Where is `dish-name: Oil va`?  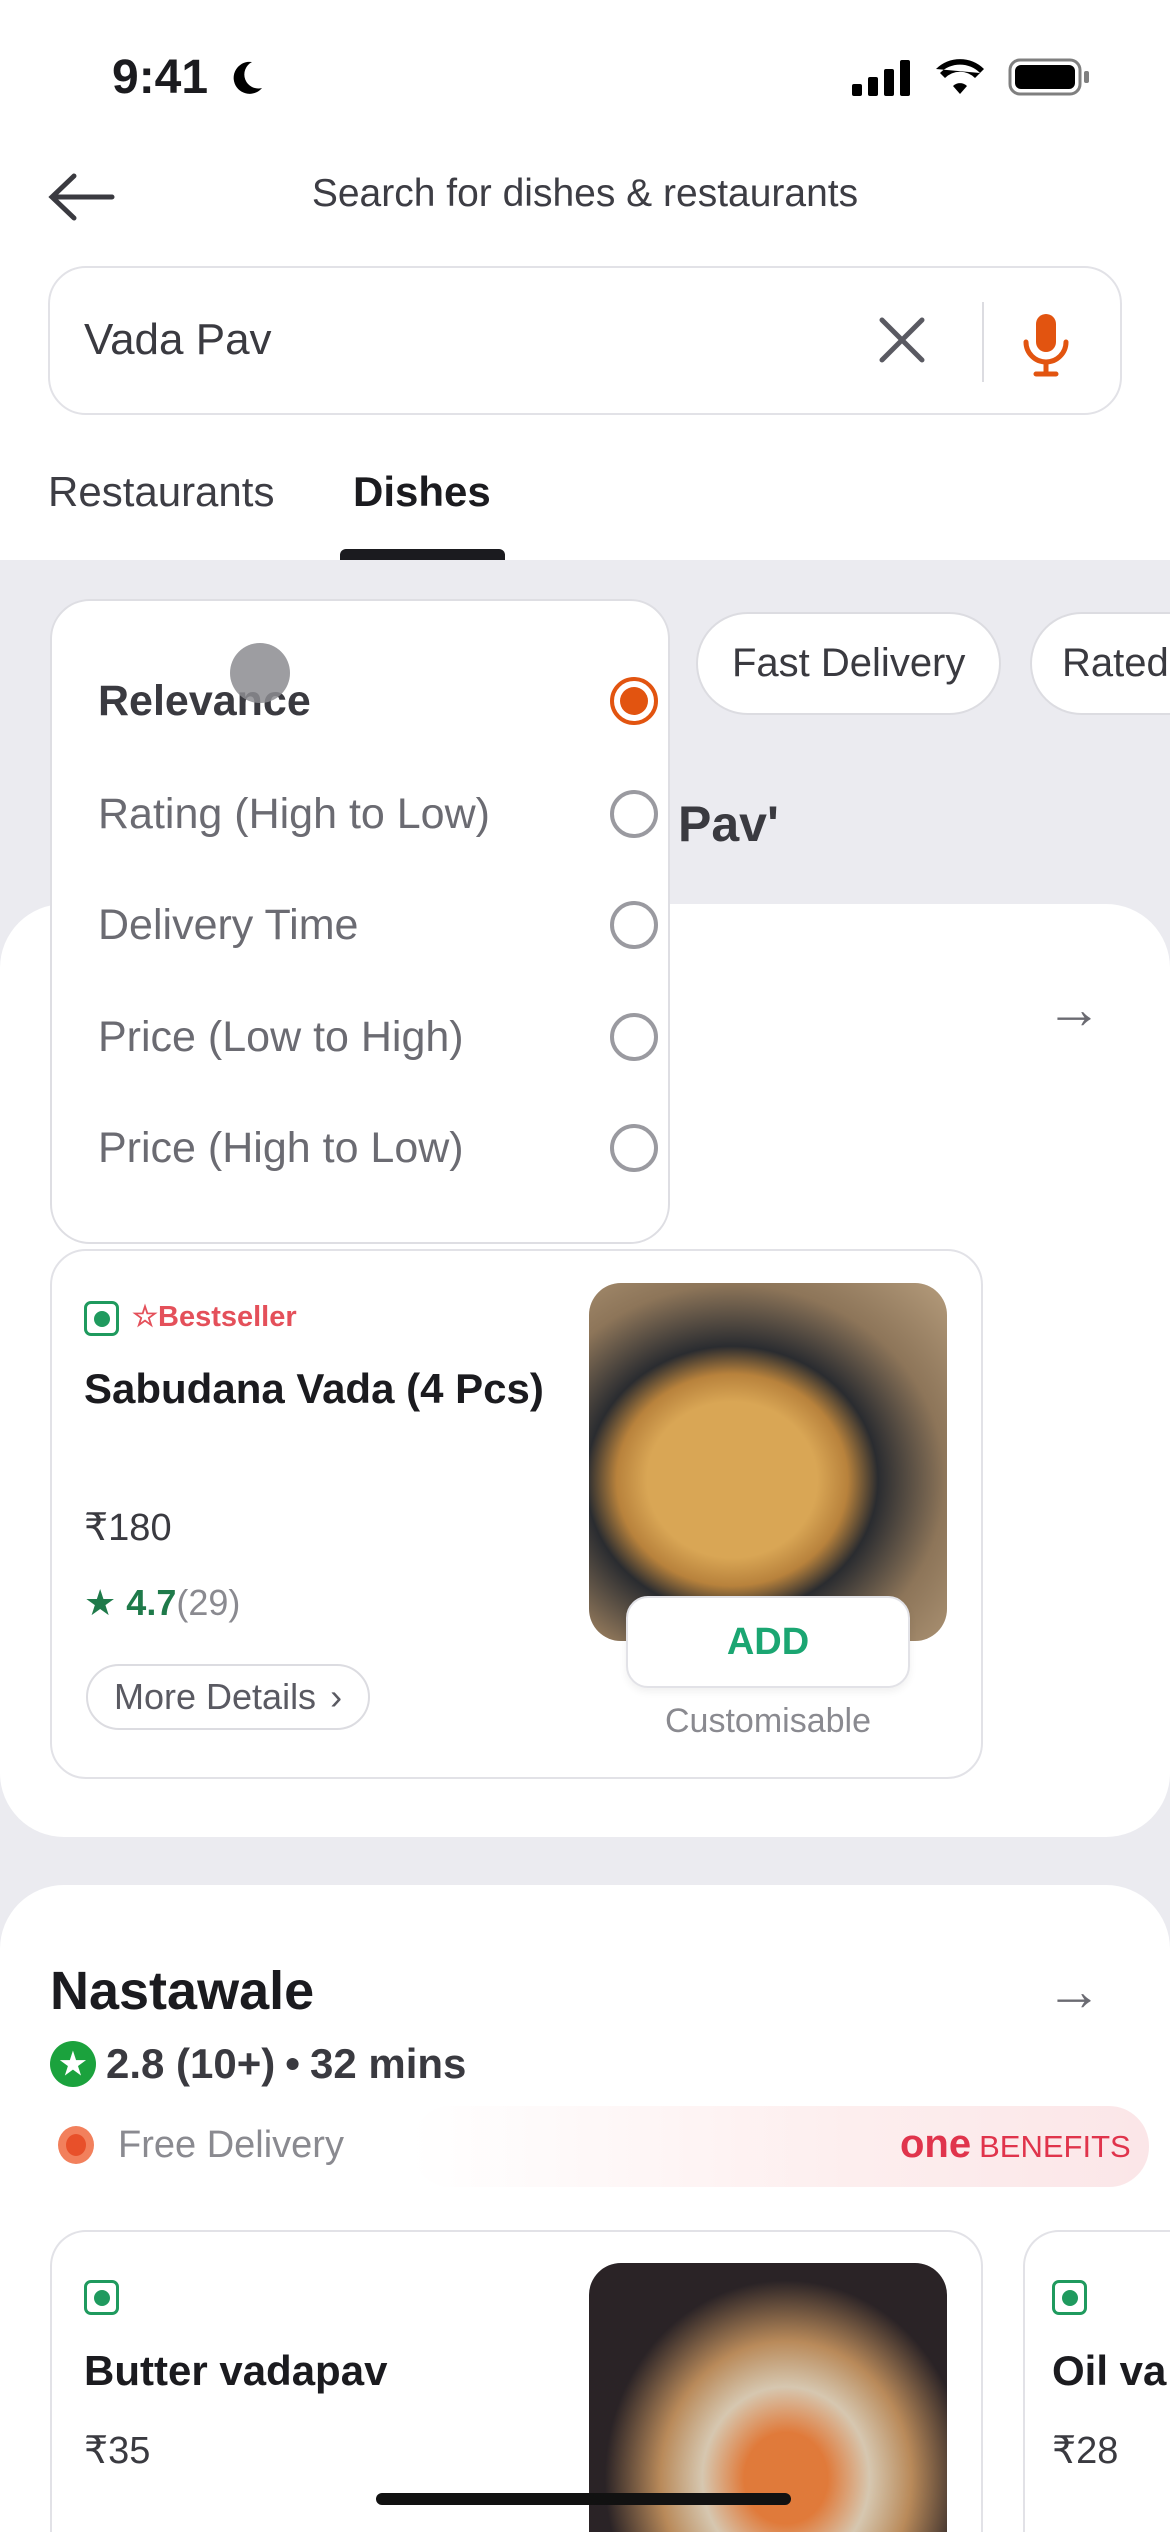
dish-name: Oil va is located at coordinates (1109, 2370).